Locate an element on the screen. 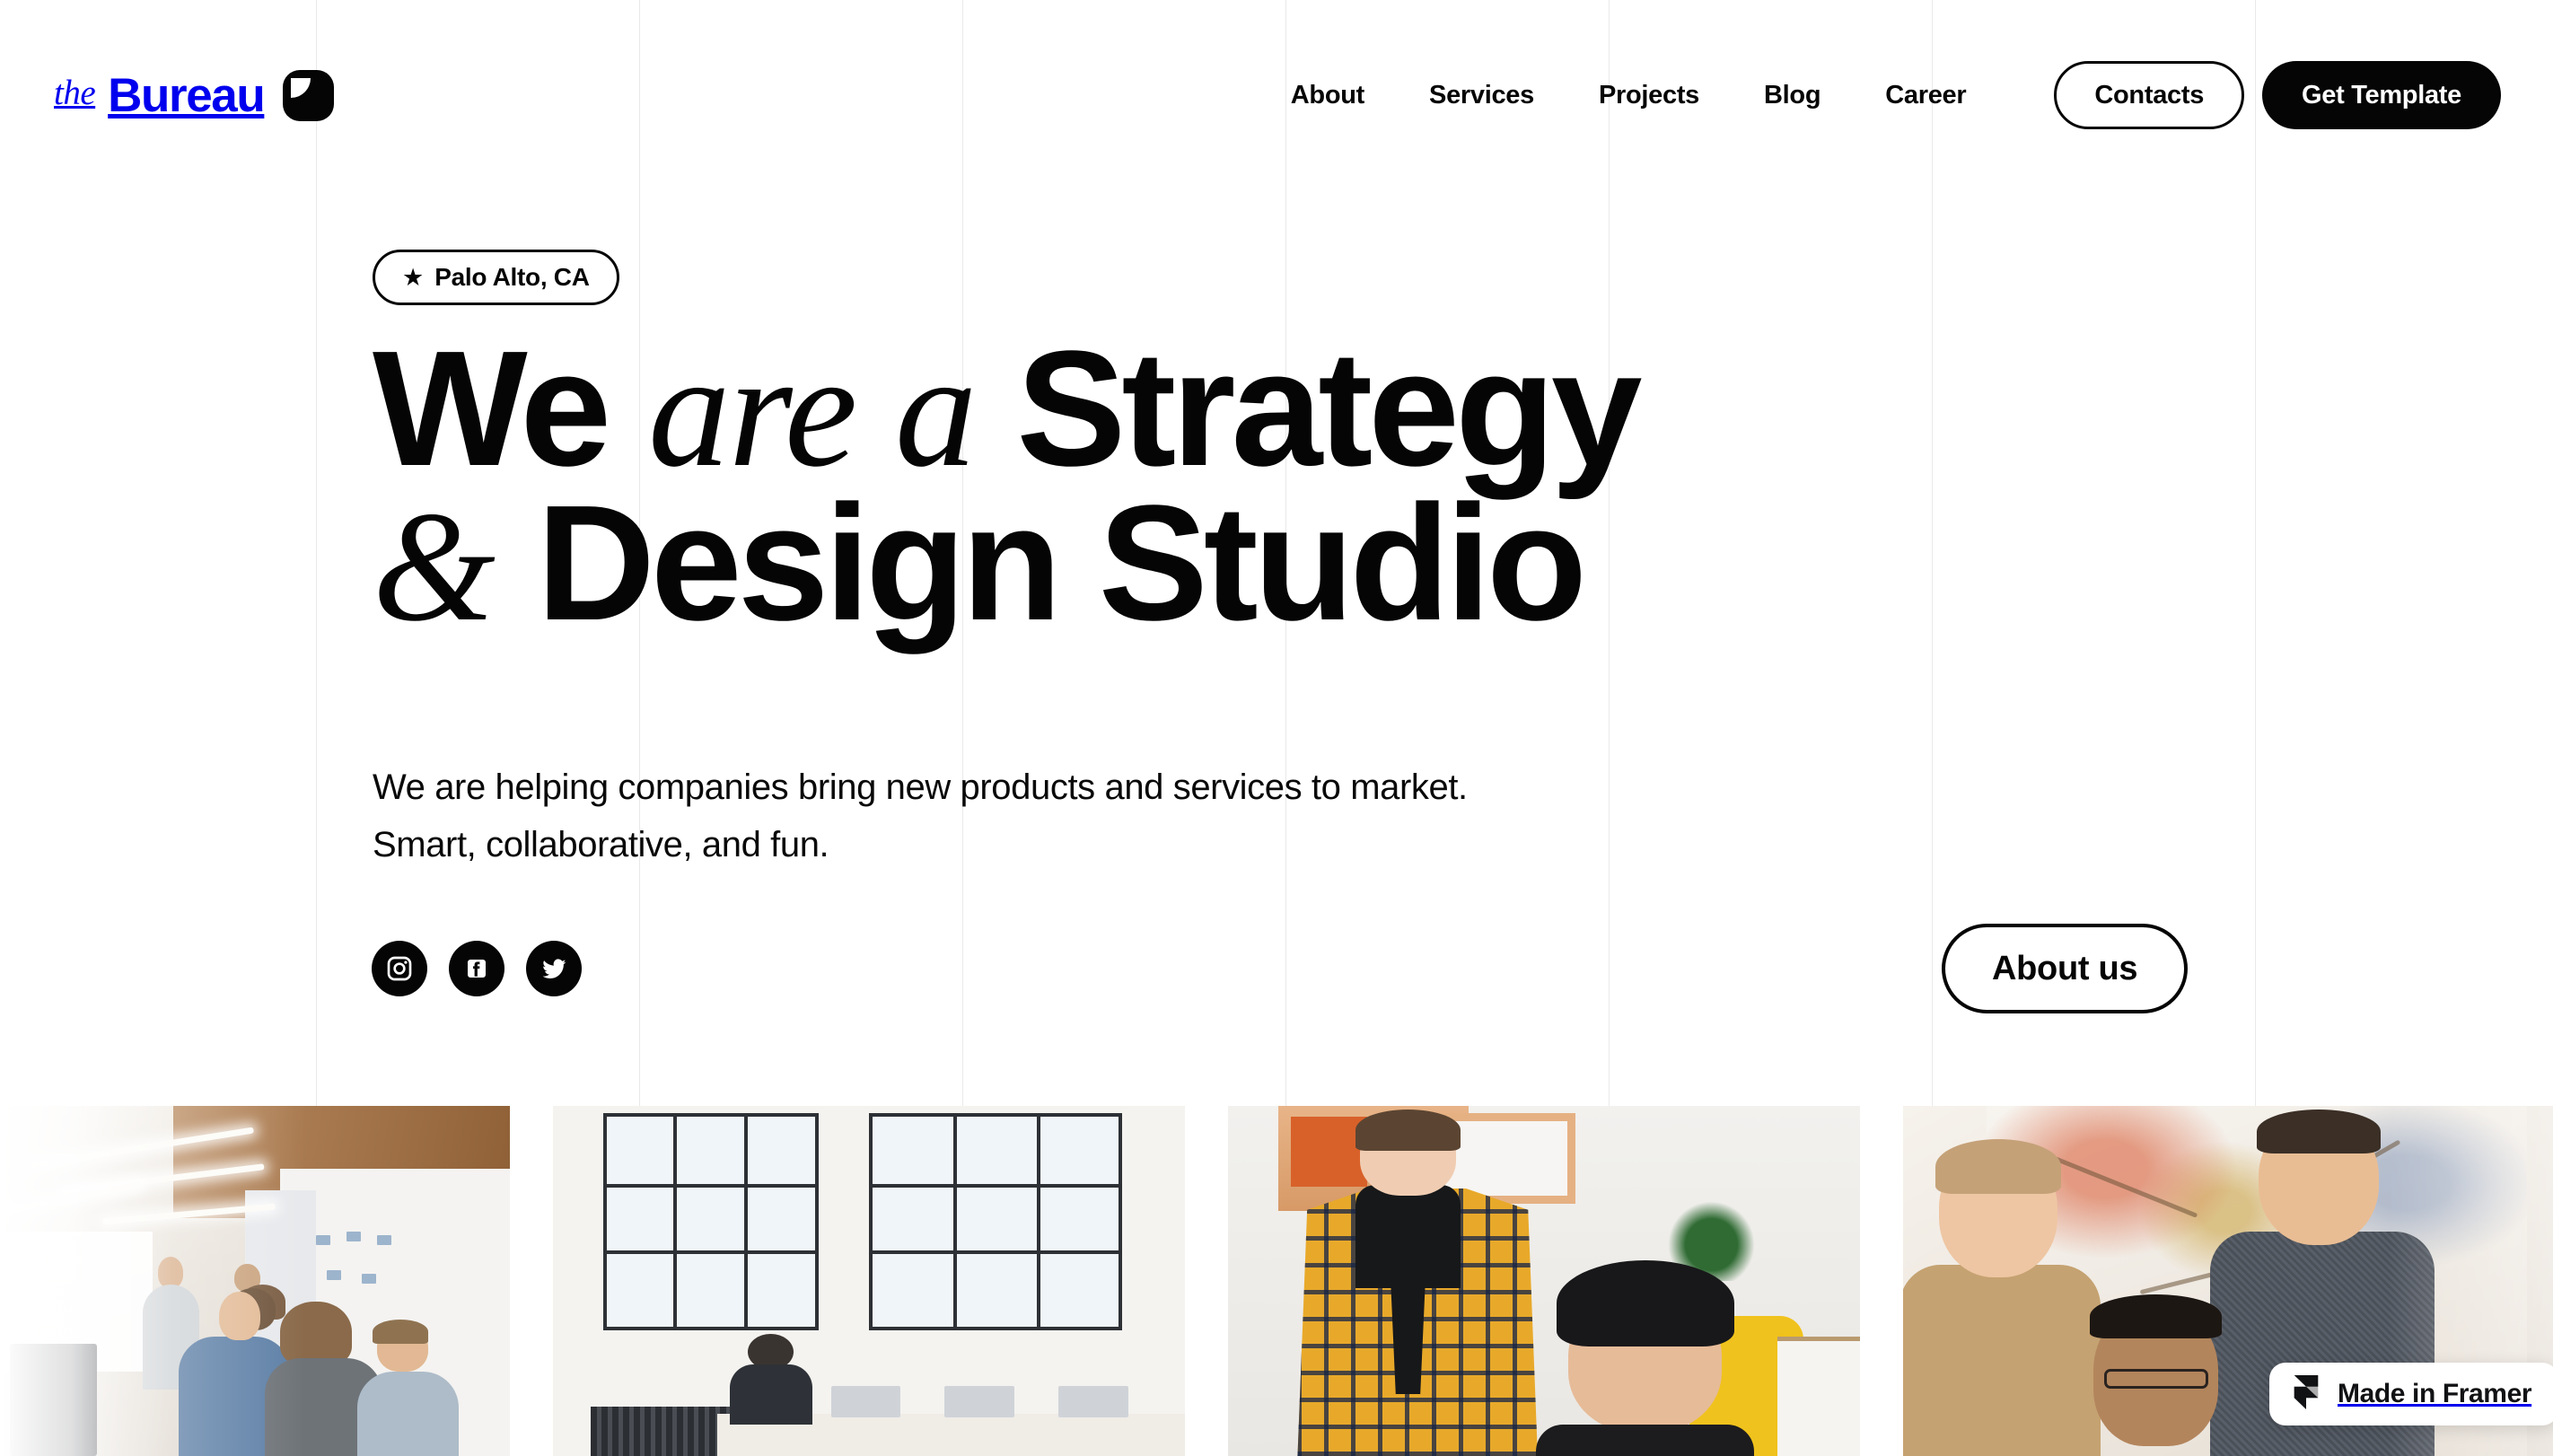  facebook-icon is located at coordinates (476, 968).